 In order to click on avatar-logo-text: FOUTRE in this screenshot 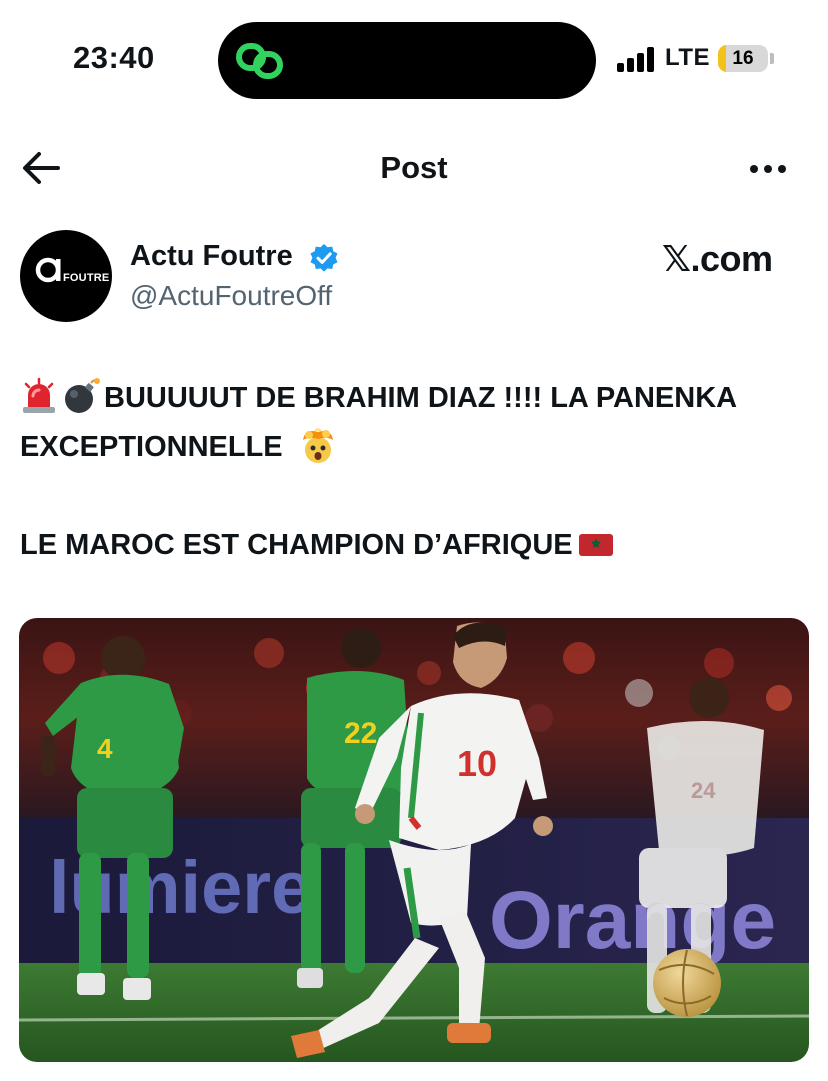, I will do `click(86, 278)`.